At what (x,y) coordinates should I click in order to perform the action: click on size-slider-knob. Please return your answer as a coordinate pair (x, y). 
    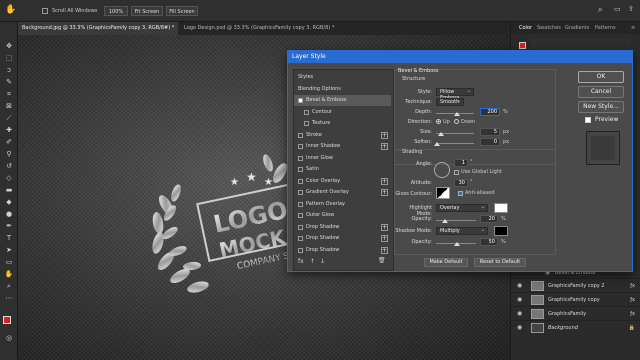
    Looking at the image, I should click on (441, 134).